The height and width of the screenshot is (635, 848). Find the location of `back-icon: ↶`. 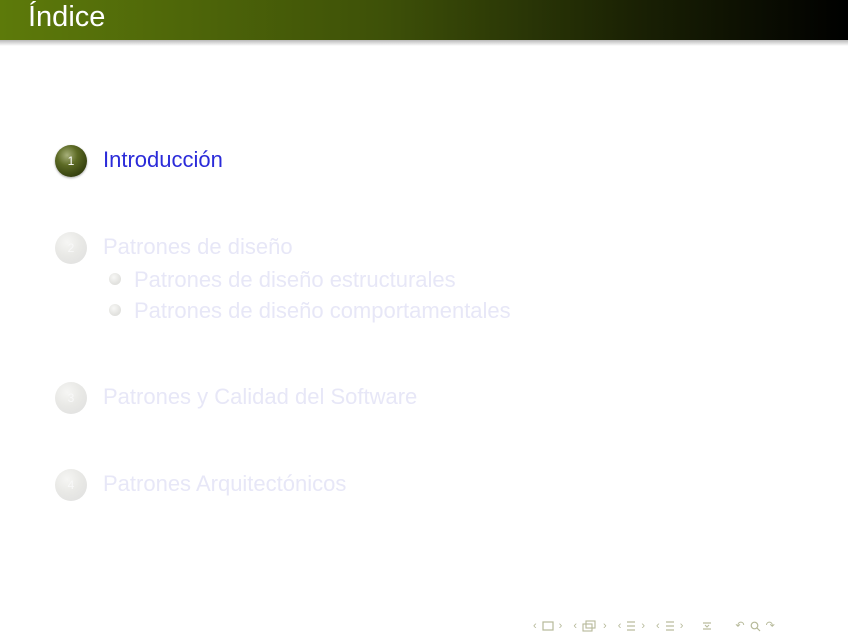

back-icon: ↶ is located at coordinates (739, 626).